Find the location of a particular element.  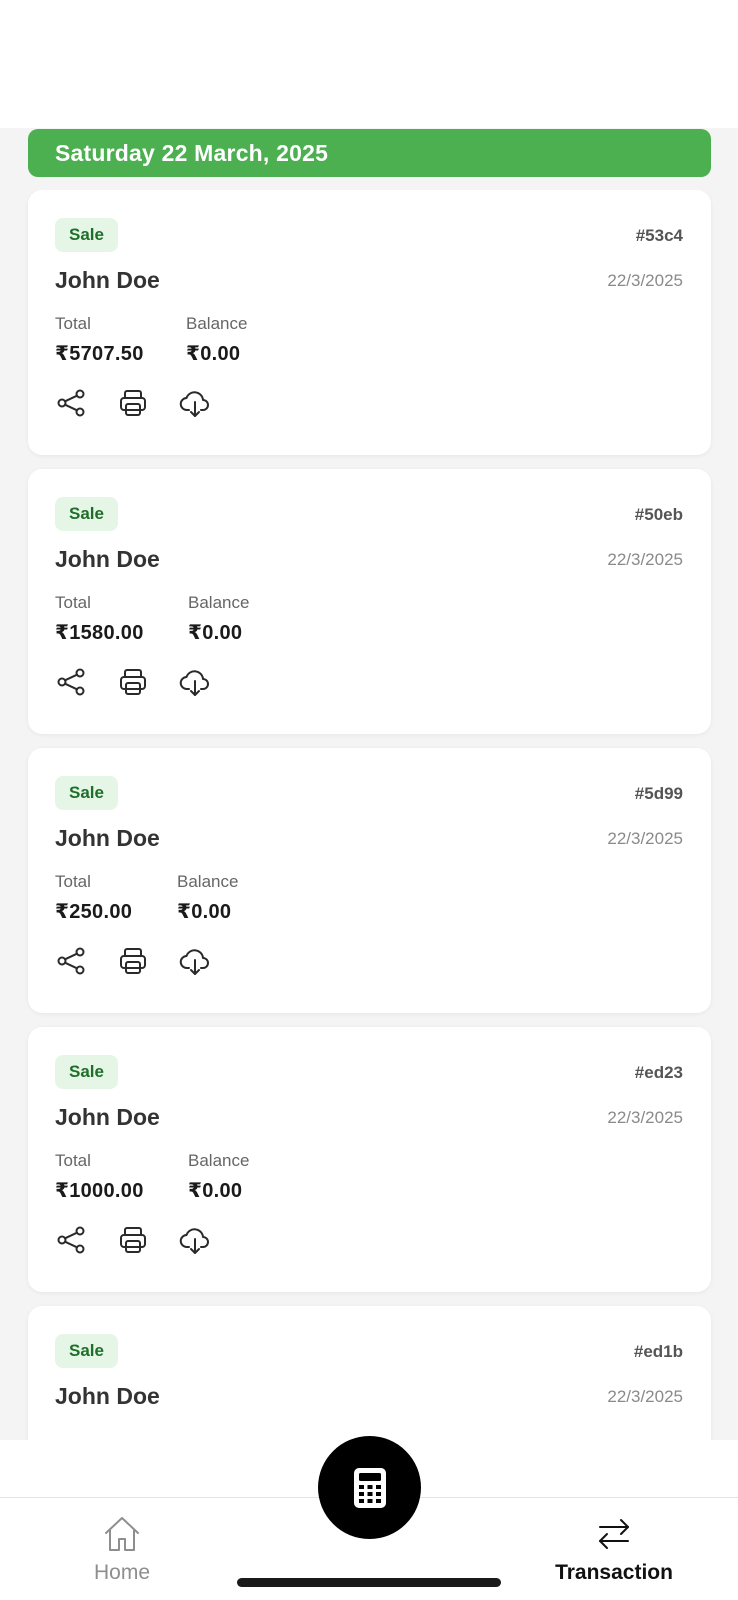

calculator-fab-button is located at coordinates (369, 1487).